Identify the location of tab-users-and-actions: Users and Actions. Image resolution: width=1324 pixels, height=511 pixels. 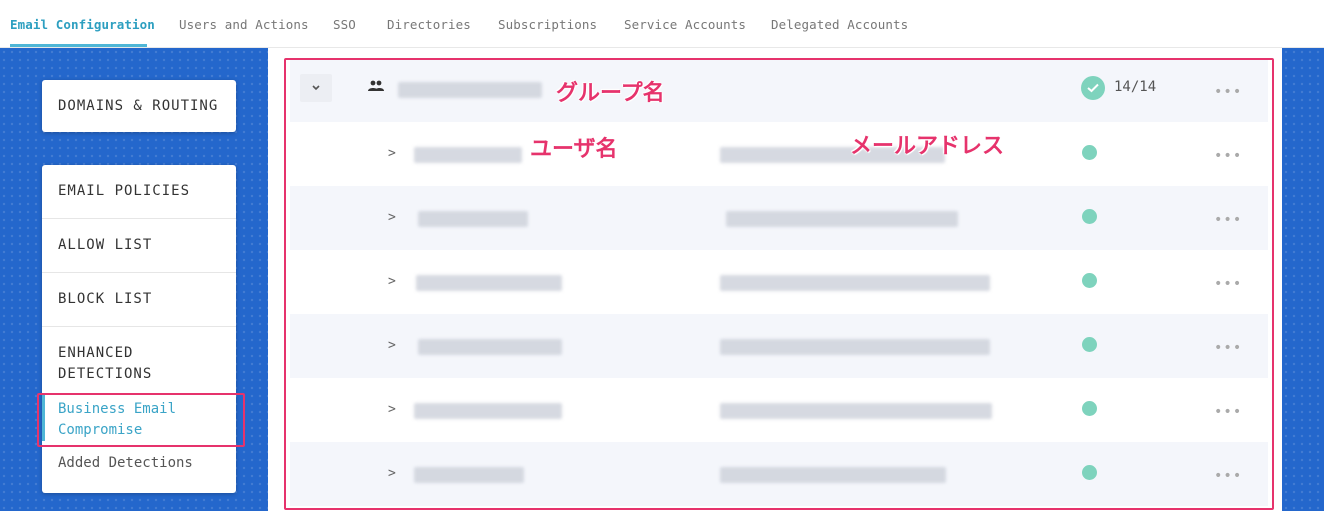
(244, 24).